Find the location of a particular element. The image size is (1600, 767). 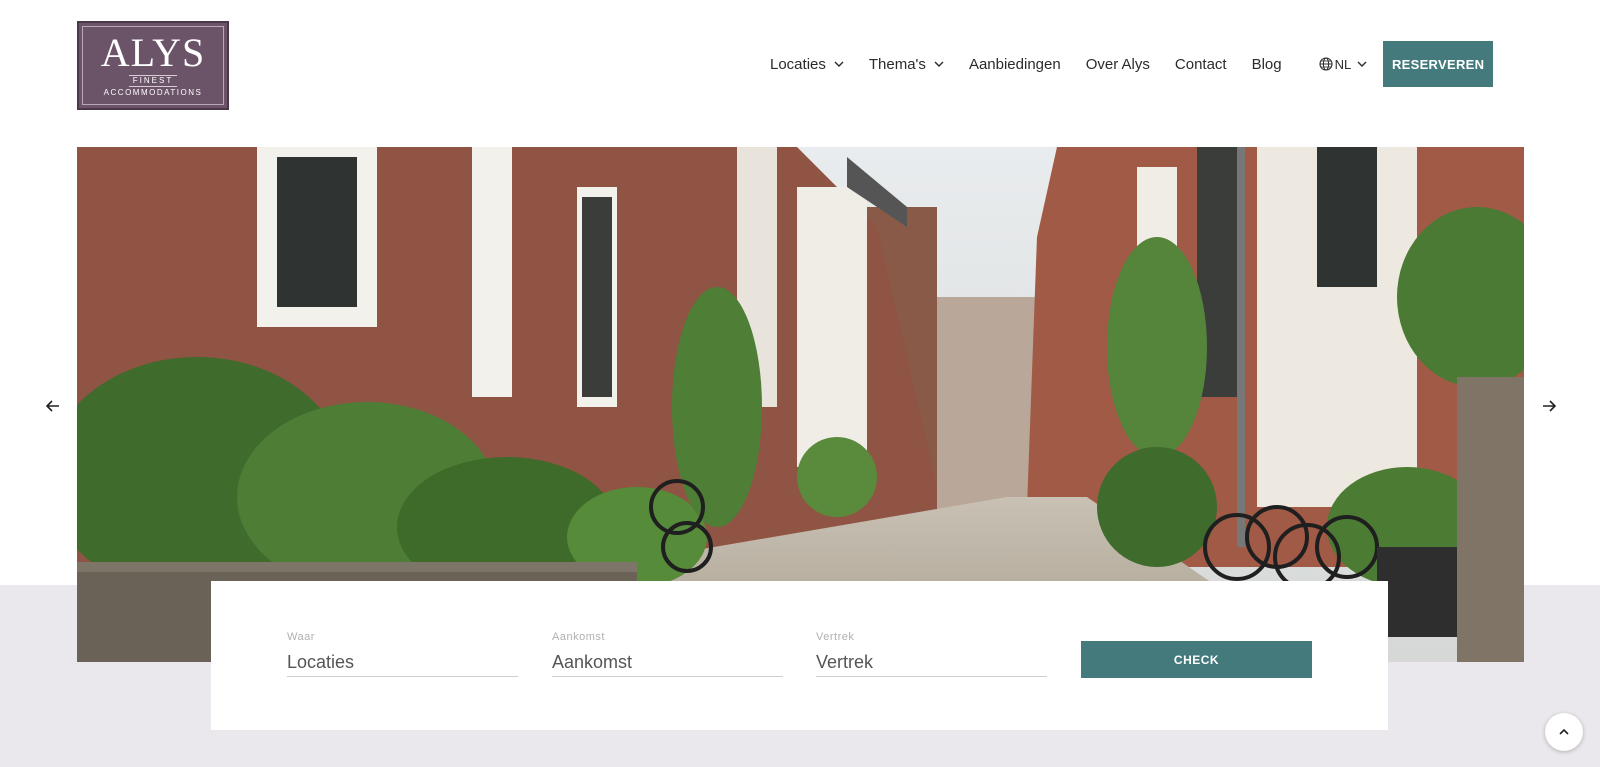

departure-field: Vertrek Vertrek is located at coordinates (931, 654).